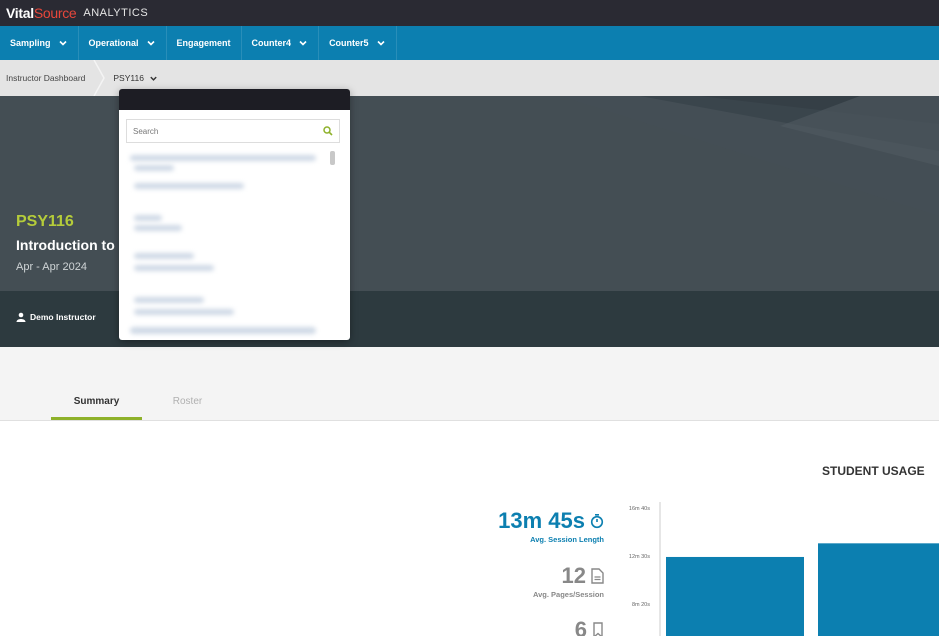 This screenshot has height=636, width=939. I want to click on logo-part-source: Source, so click(55, 13).